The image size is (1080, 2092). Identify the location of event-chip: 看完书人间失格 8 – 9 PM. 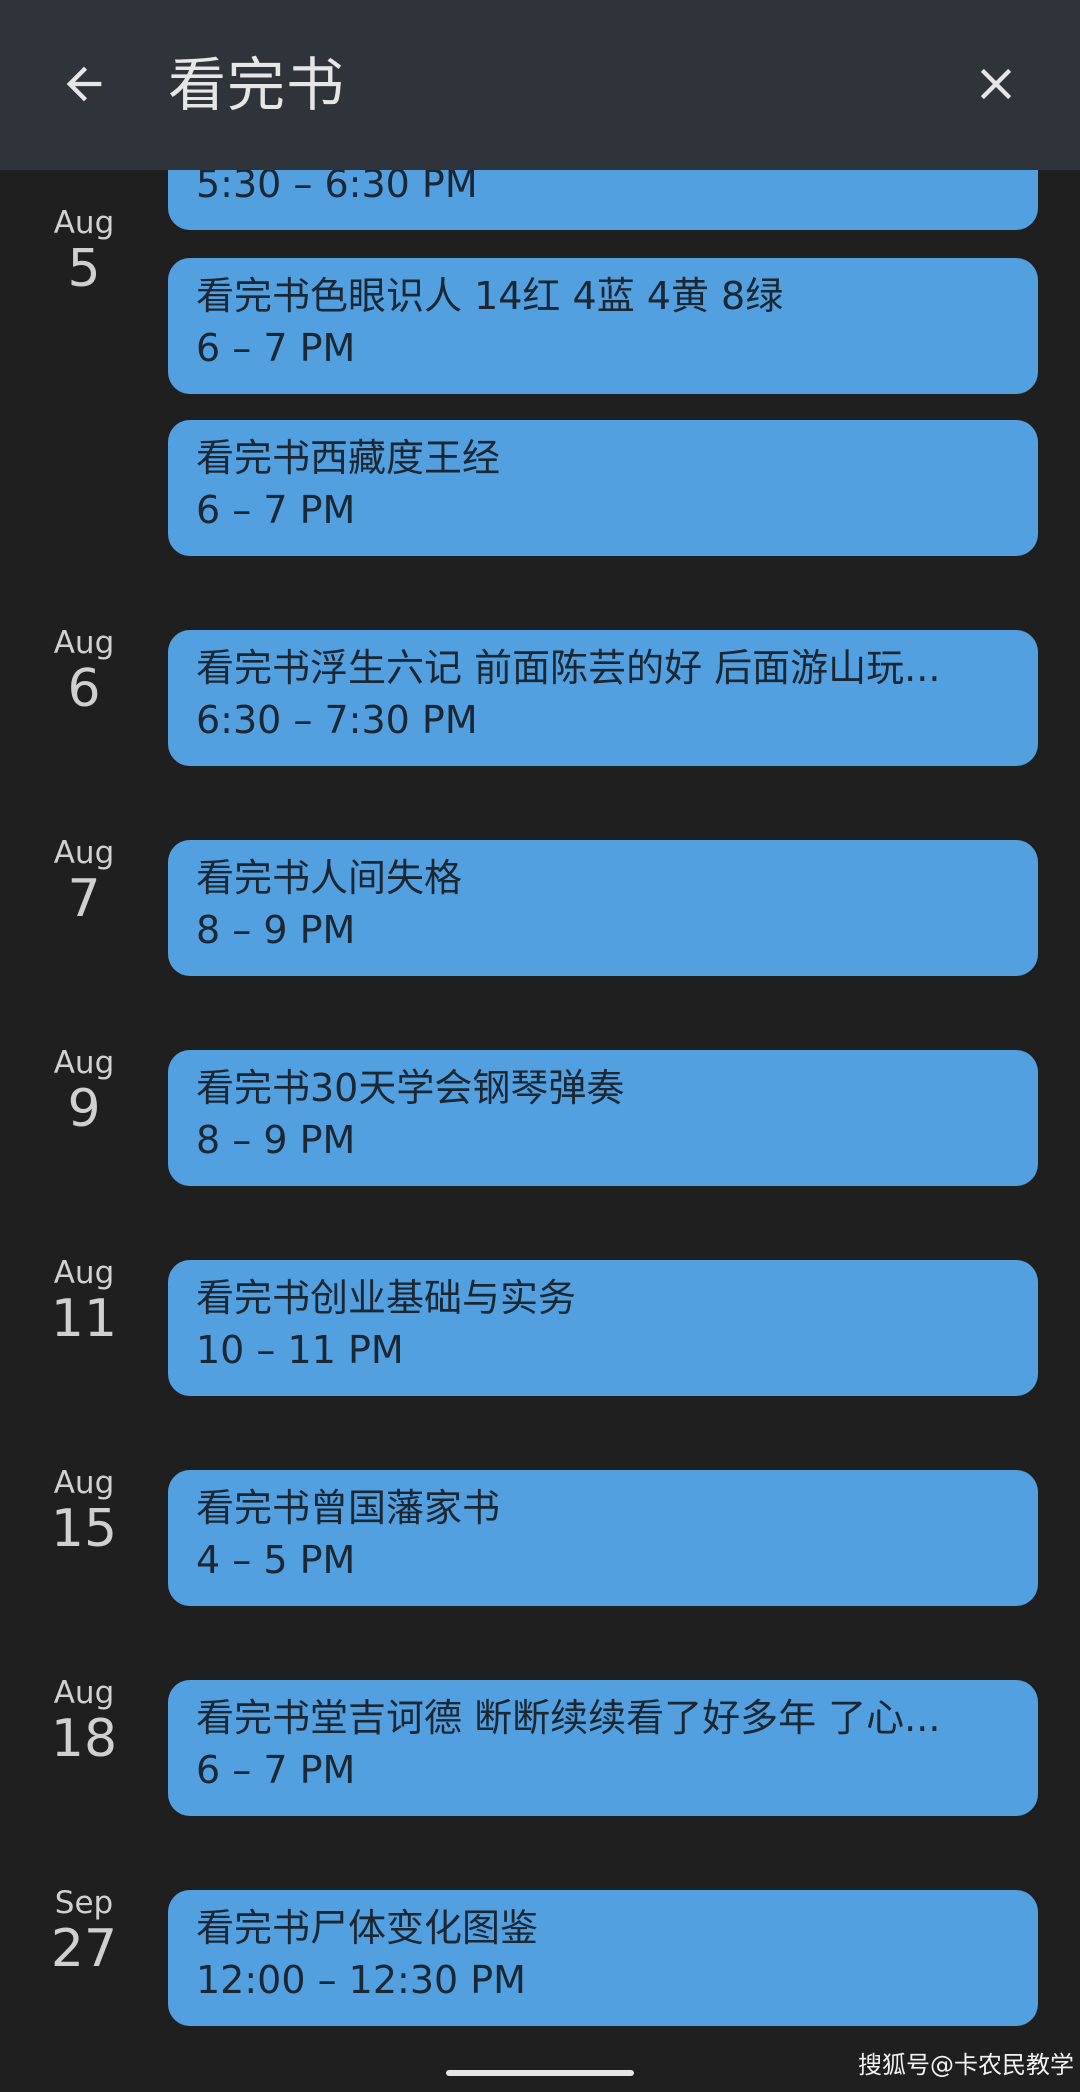
(603, 908).